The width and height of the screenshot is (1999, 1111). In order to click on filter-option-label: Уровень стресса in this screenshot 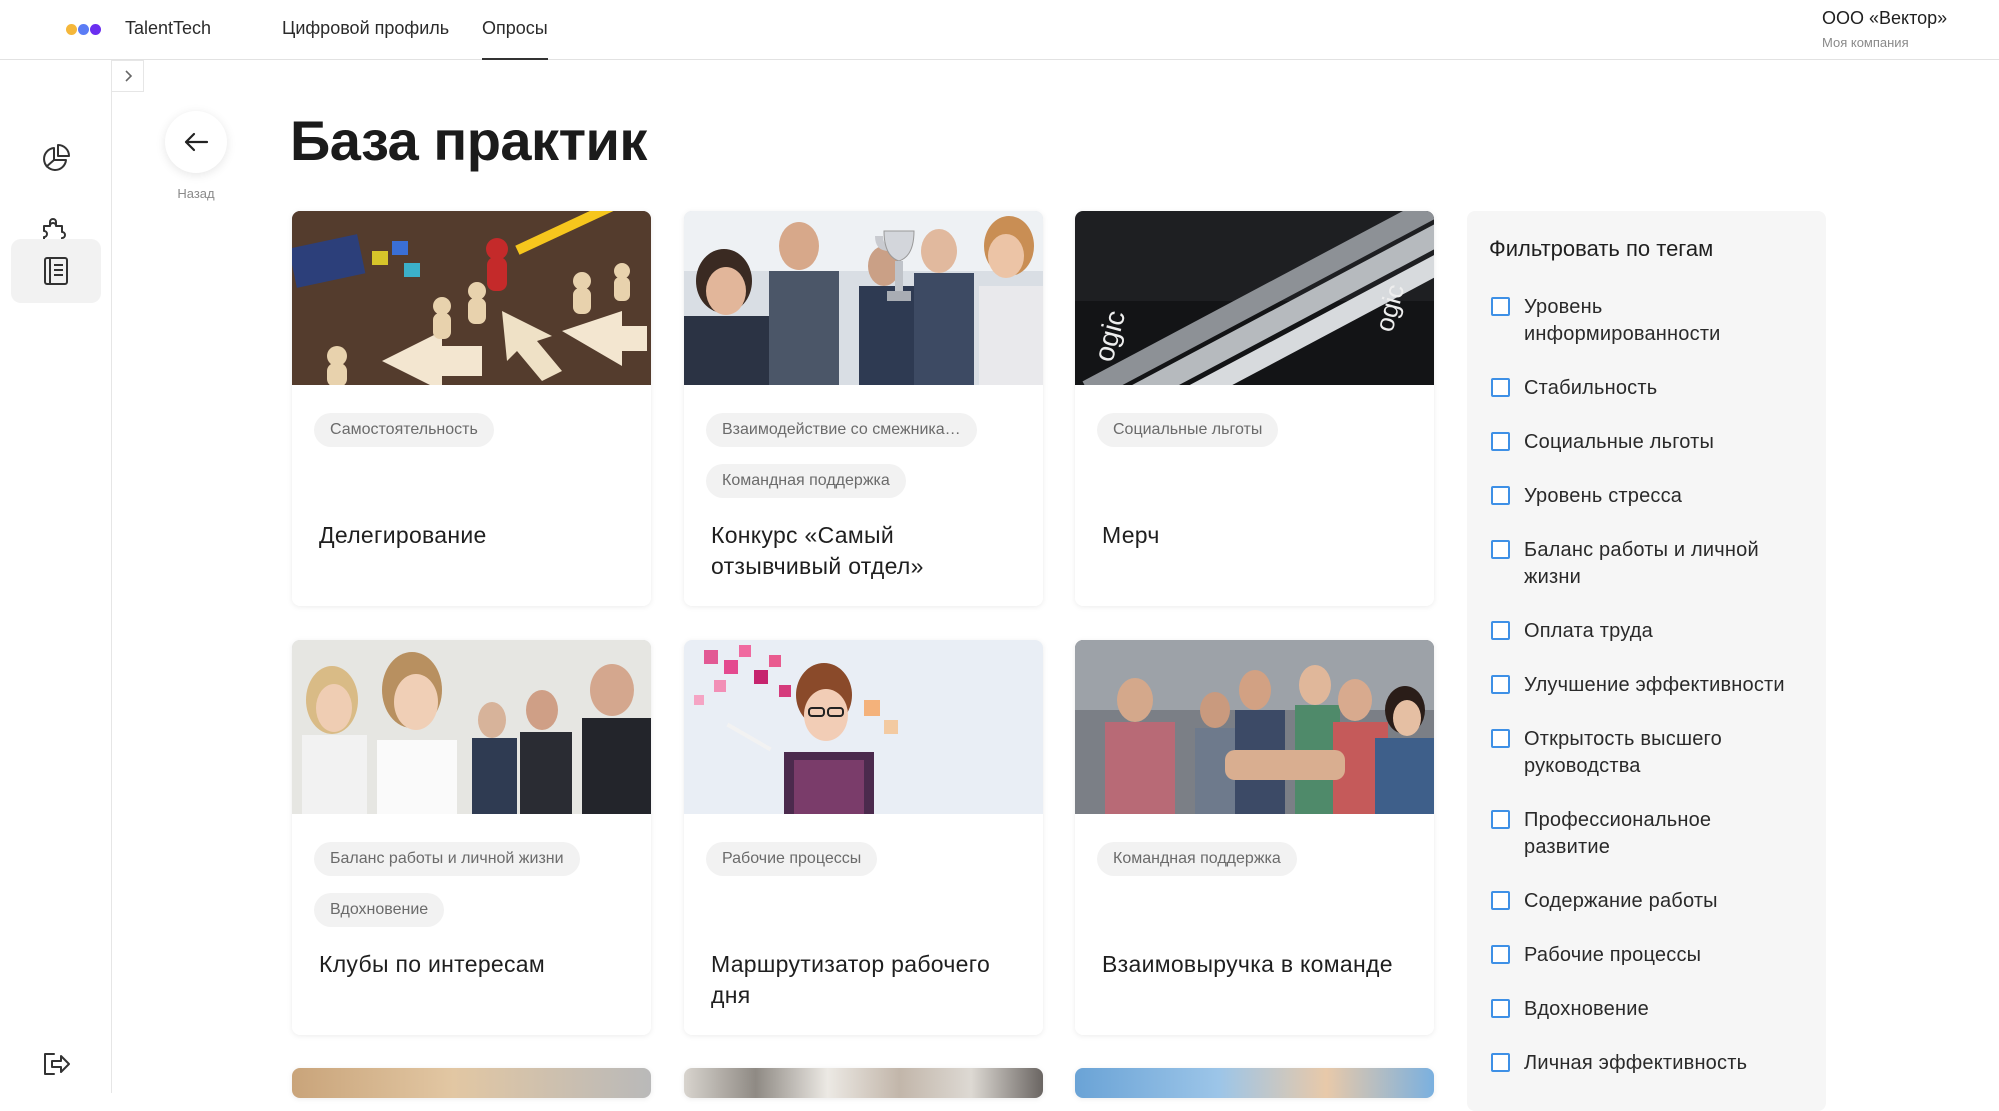, I will do `click(1603, 496)`.